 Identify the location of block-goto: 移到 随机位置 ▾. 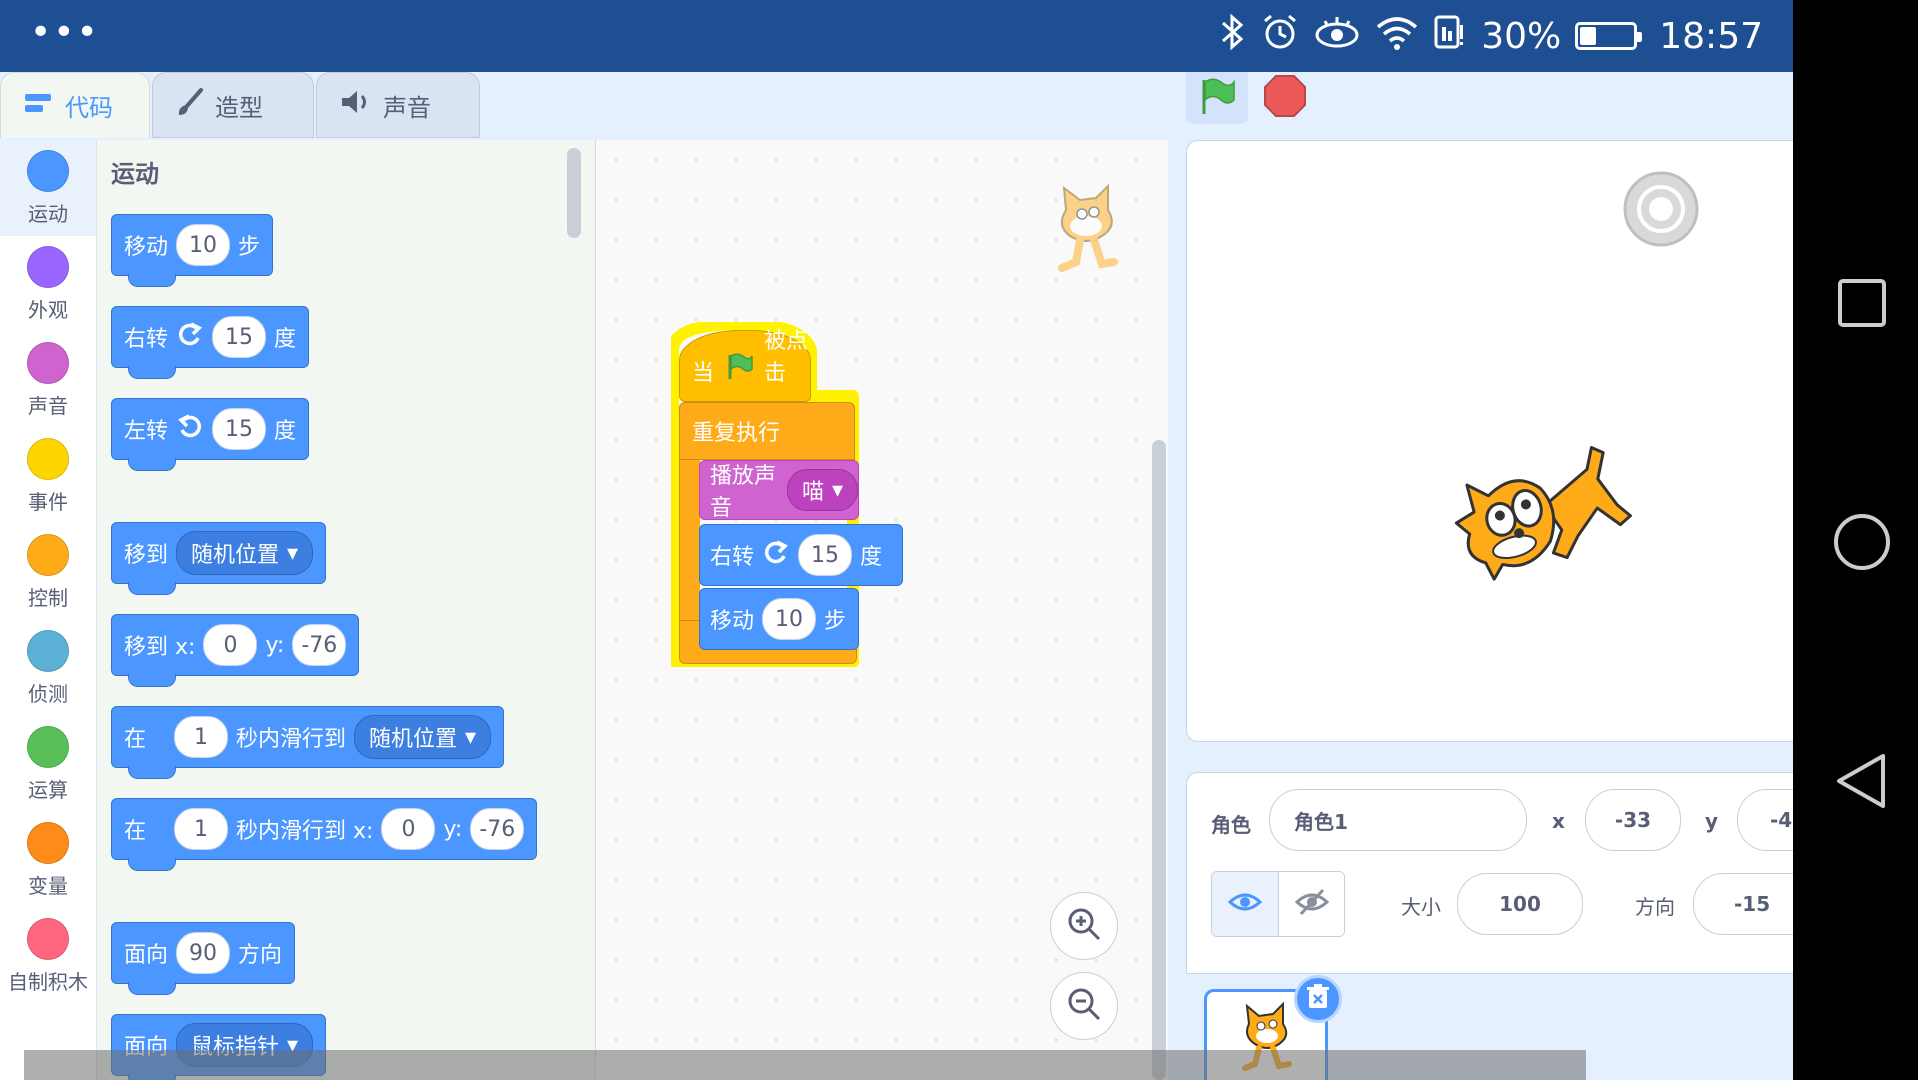
(219, 558).